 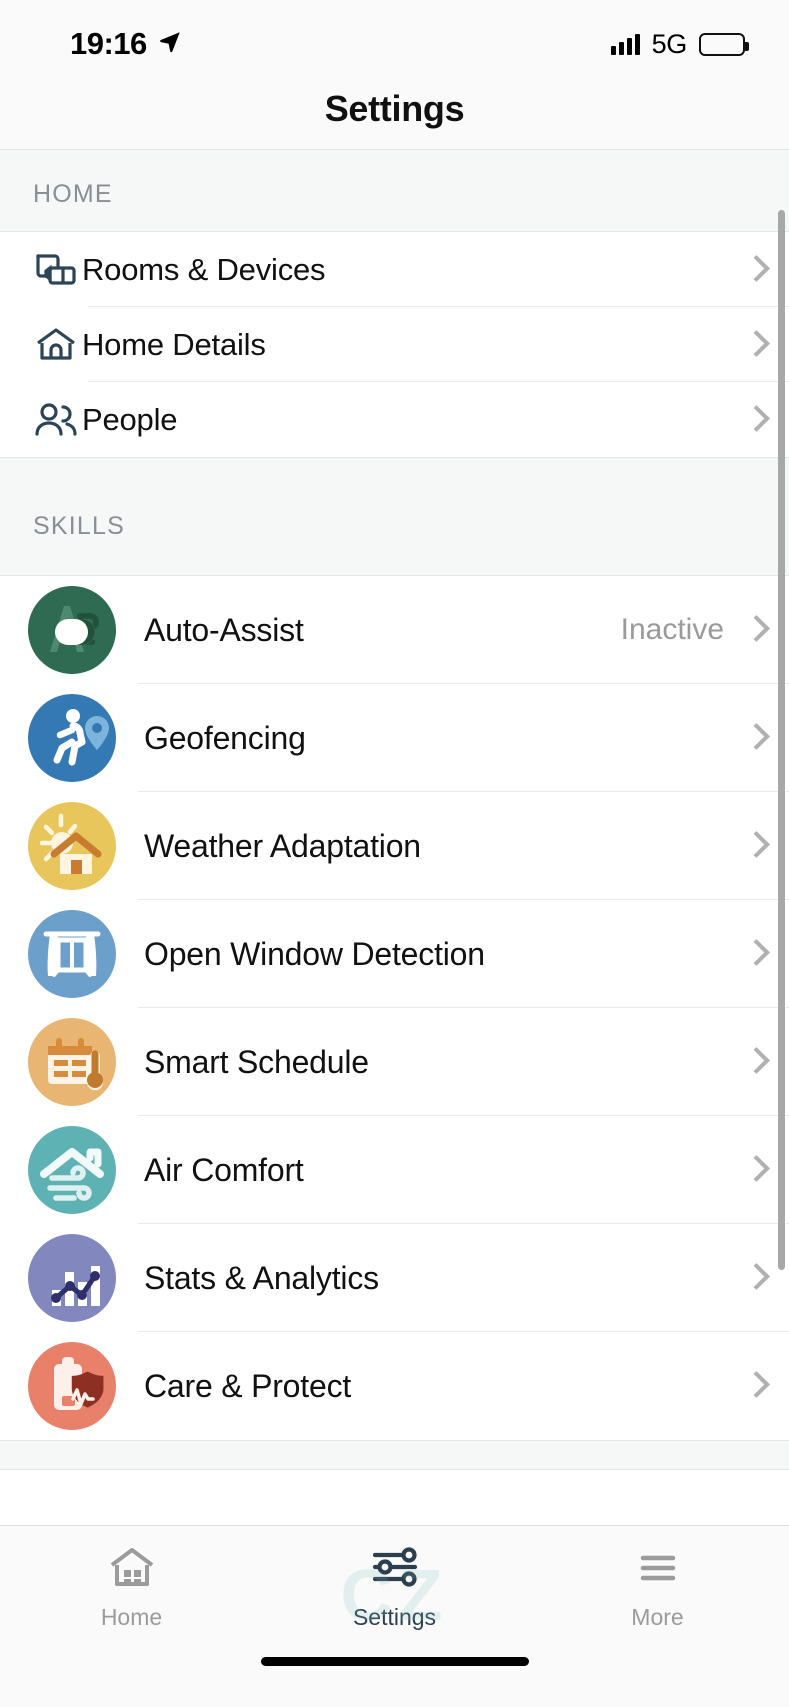 I want to click on home-indicator, so click(x=394, y=1661).